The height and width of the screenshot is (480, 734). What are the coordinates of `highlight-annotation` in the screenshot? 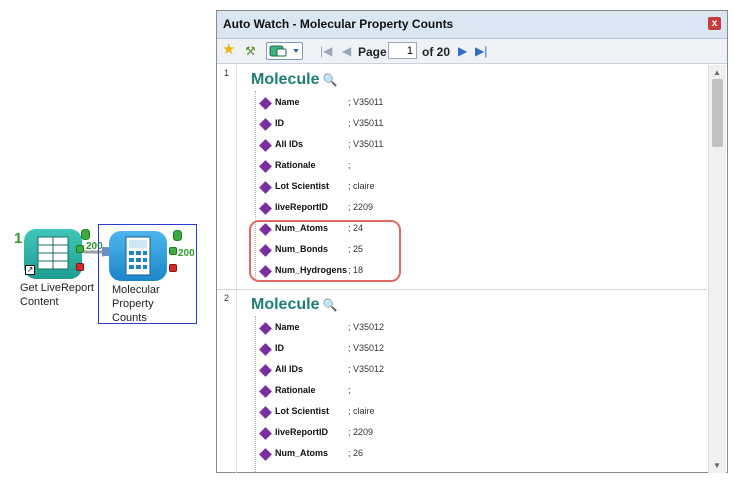 It's located at (325, 251).